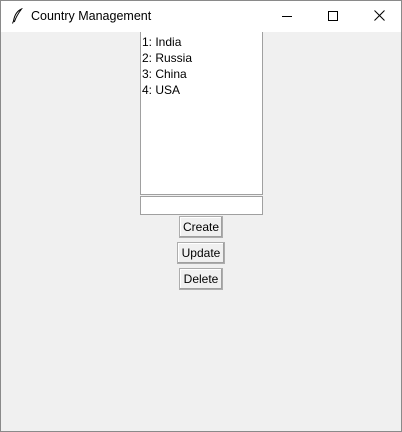 Image resolution: width=402 pixels, height=432 pixels. Describe the element at coordinates (201, 227) in the screenshot. I see `create-button: Create` at that location.